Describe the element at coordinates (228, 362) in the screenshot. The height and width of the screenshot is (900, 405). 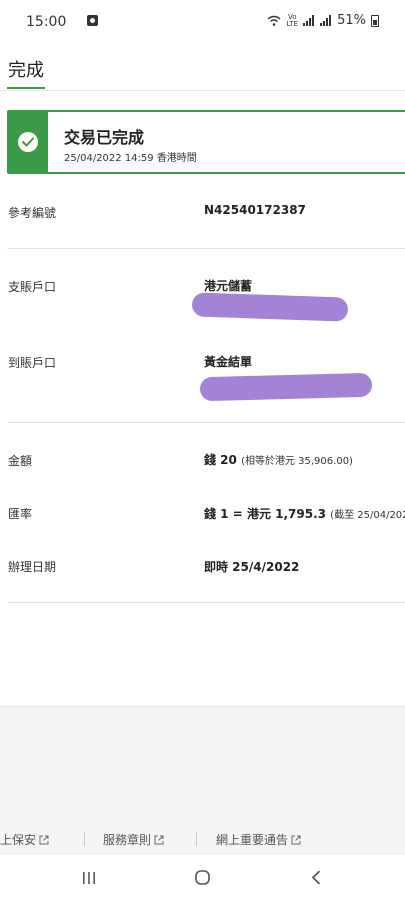
I see `credit-account-name: 黃金結單` at that location.